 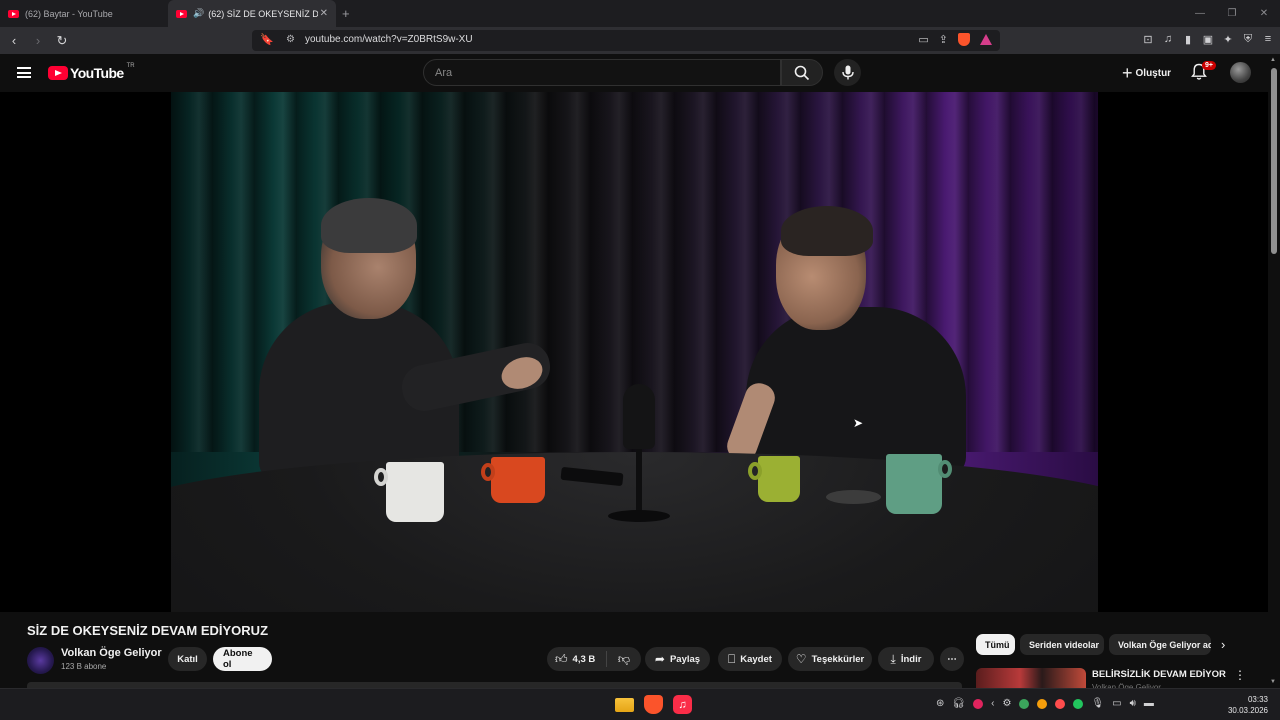 I want to click on green-mug, so click(x=774, y=479).